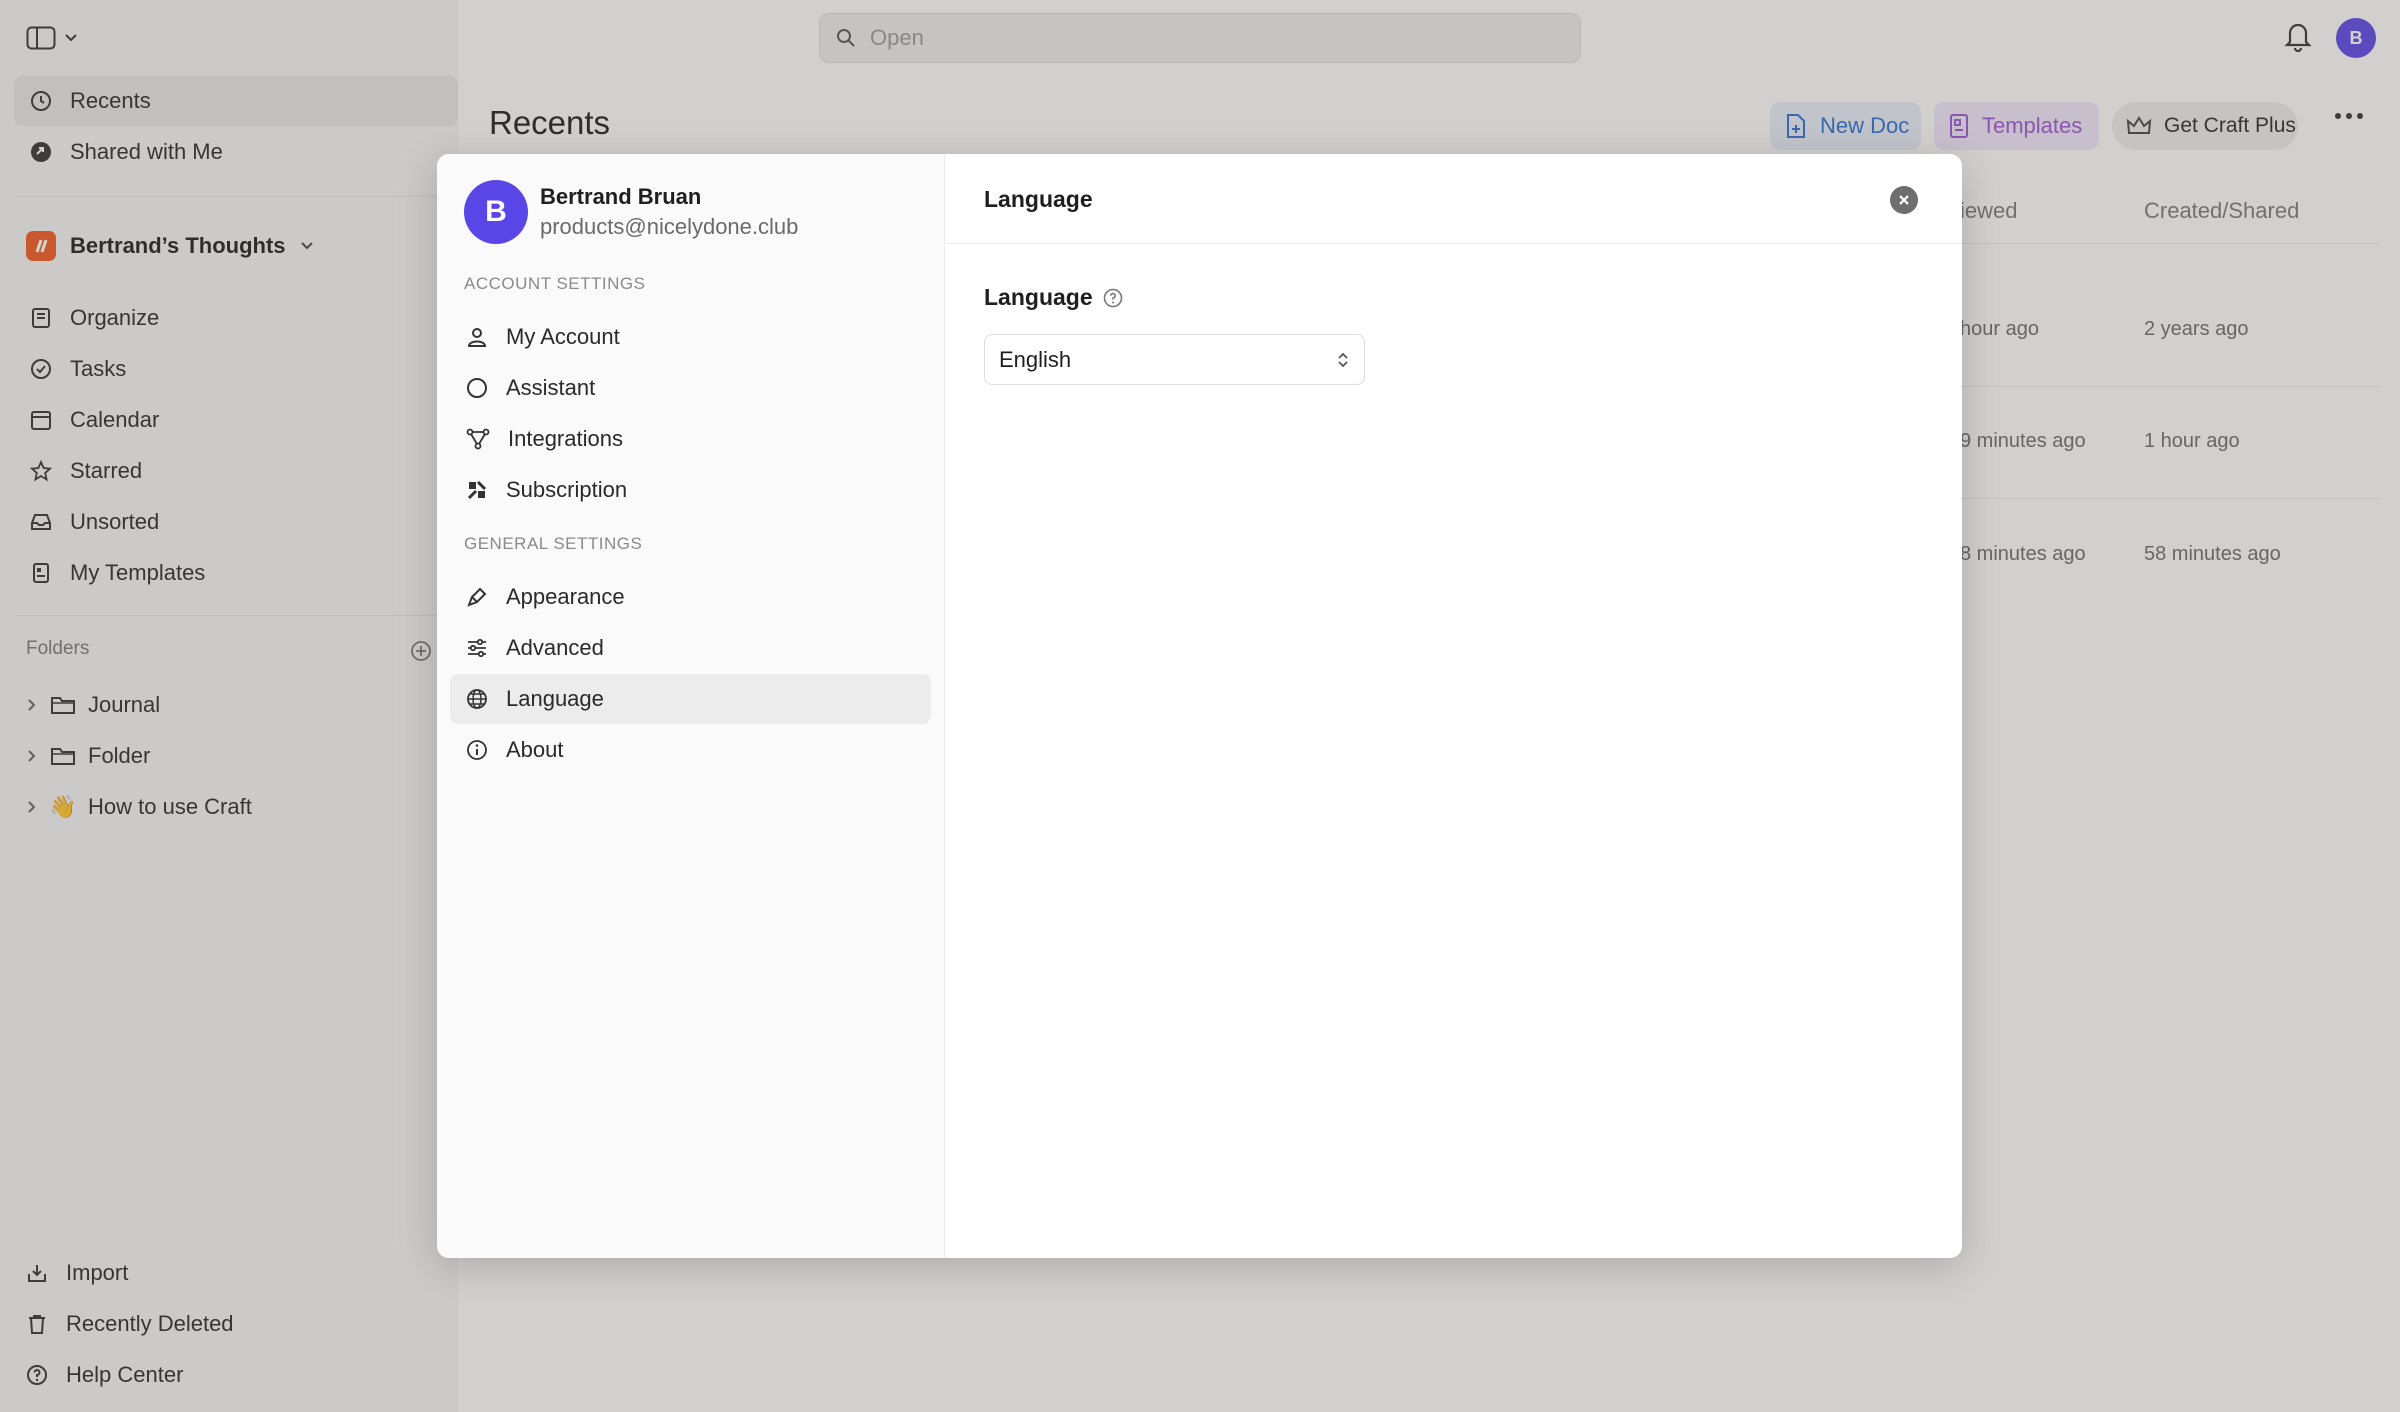  What do you see at coordinates (1343, 360) in the screenshot?
I see `chevron-up-down-icon` at bounding box center [1343, 360].